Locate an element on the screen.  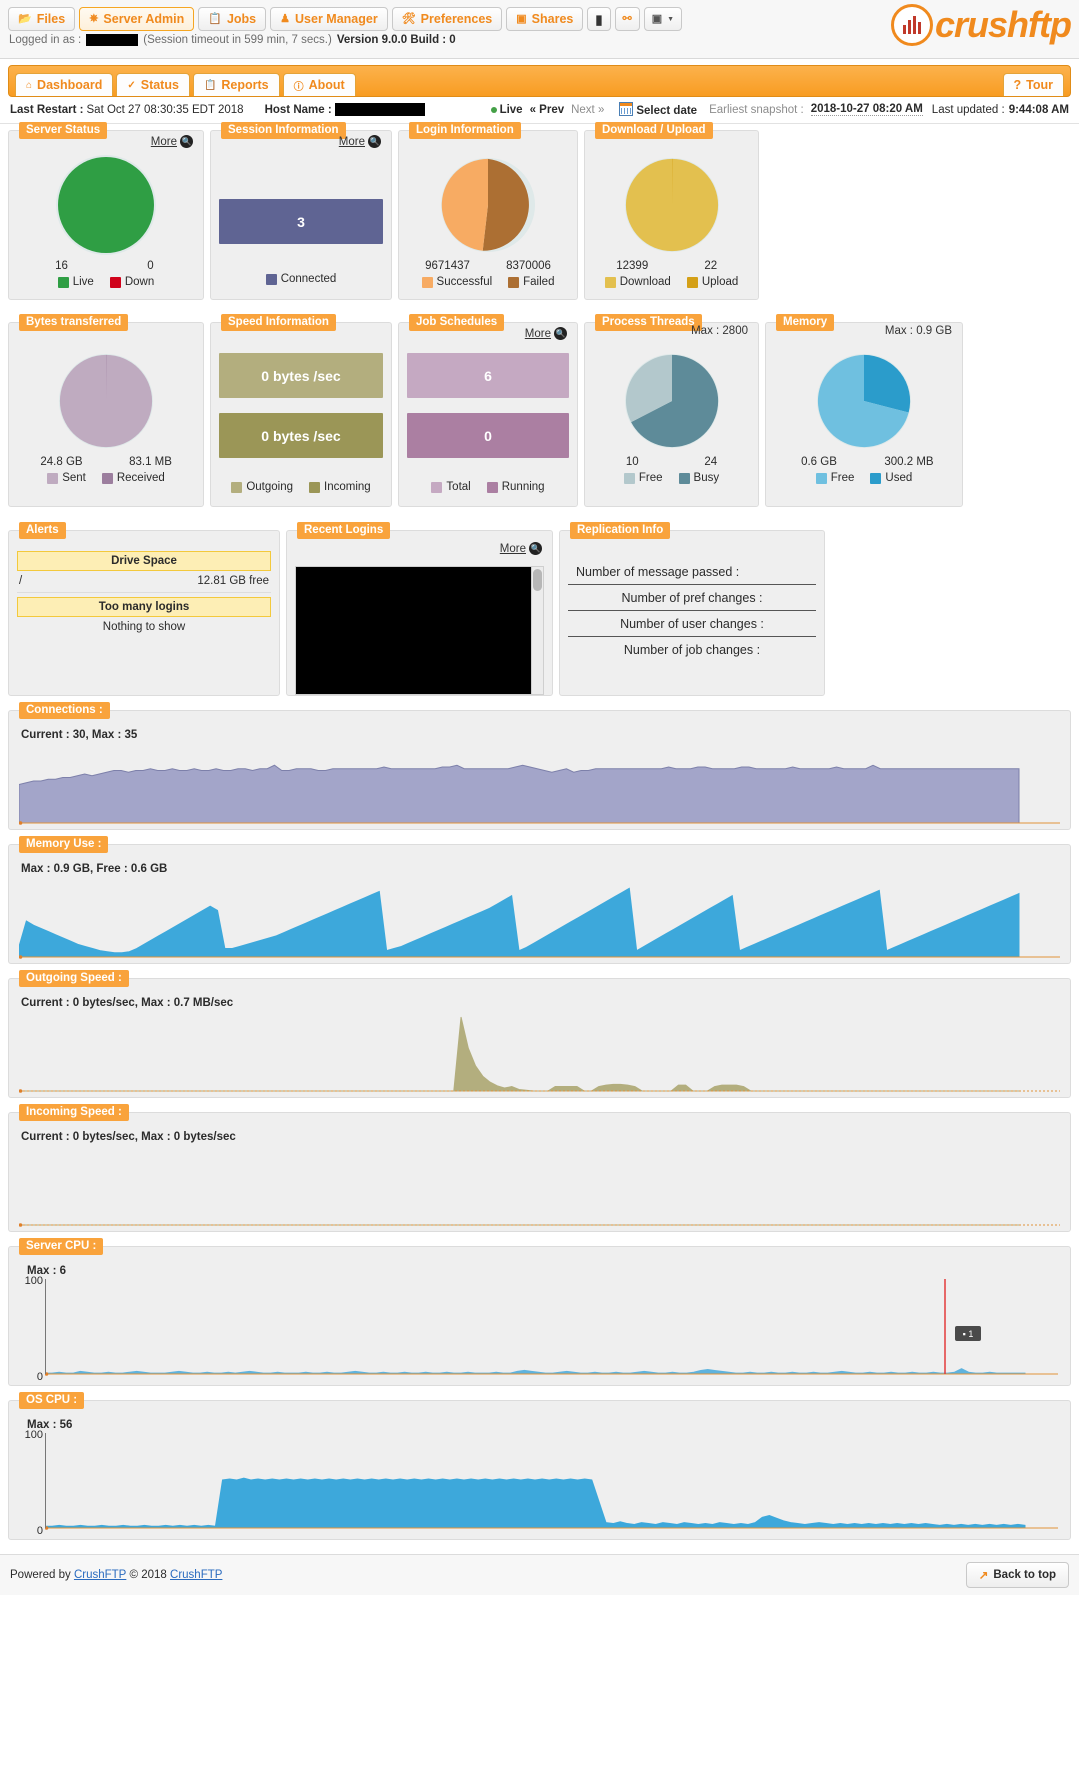
job-total-bar: 6 is located at coordinates (488, 375).